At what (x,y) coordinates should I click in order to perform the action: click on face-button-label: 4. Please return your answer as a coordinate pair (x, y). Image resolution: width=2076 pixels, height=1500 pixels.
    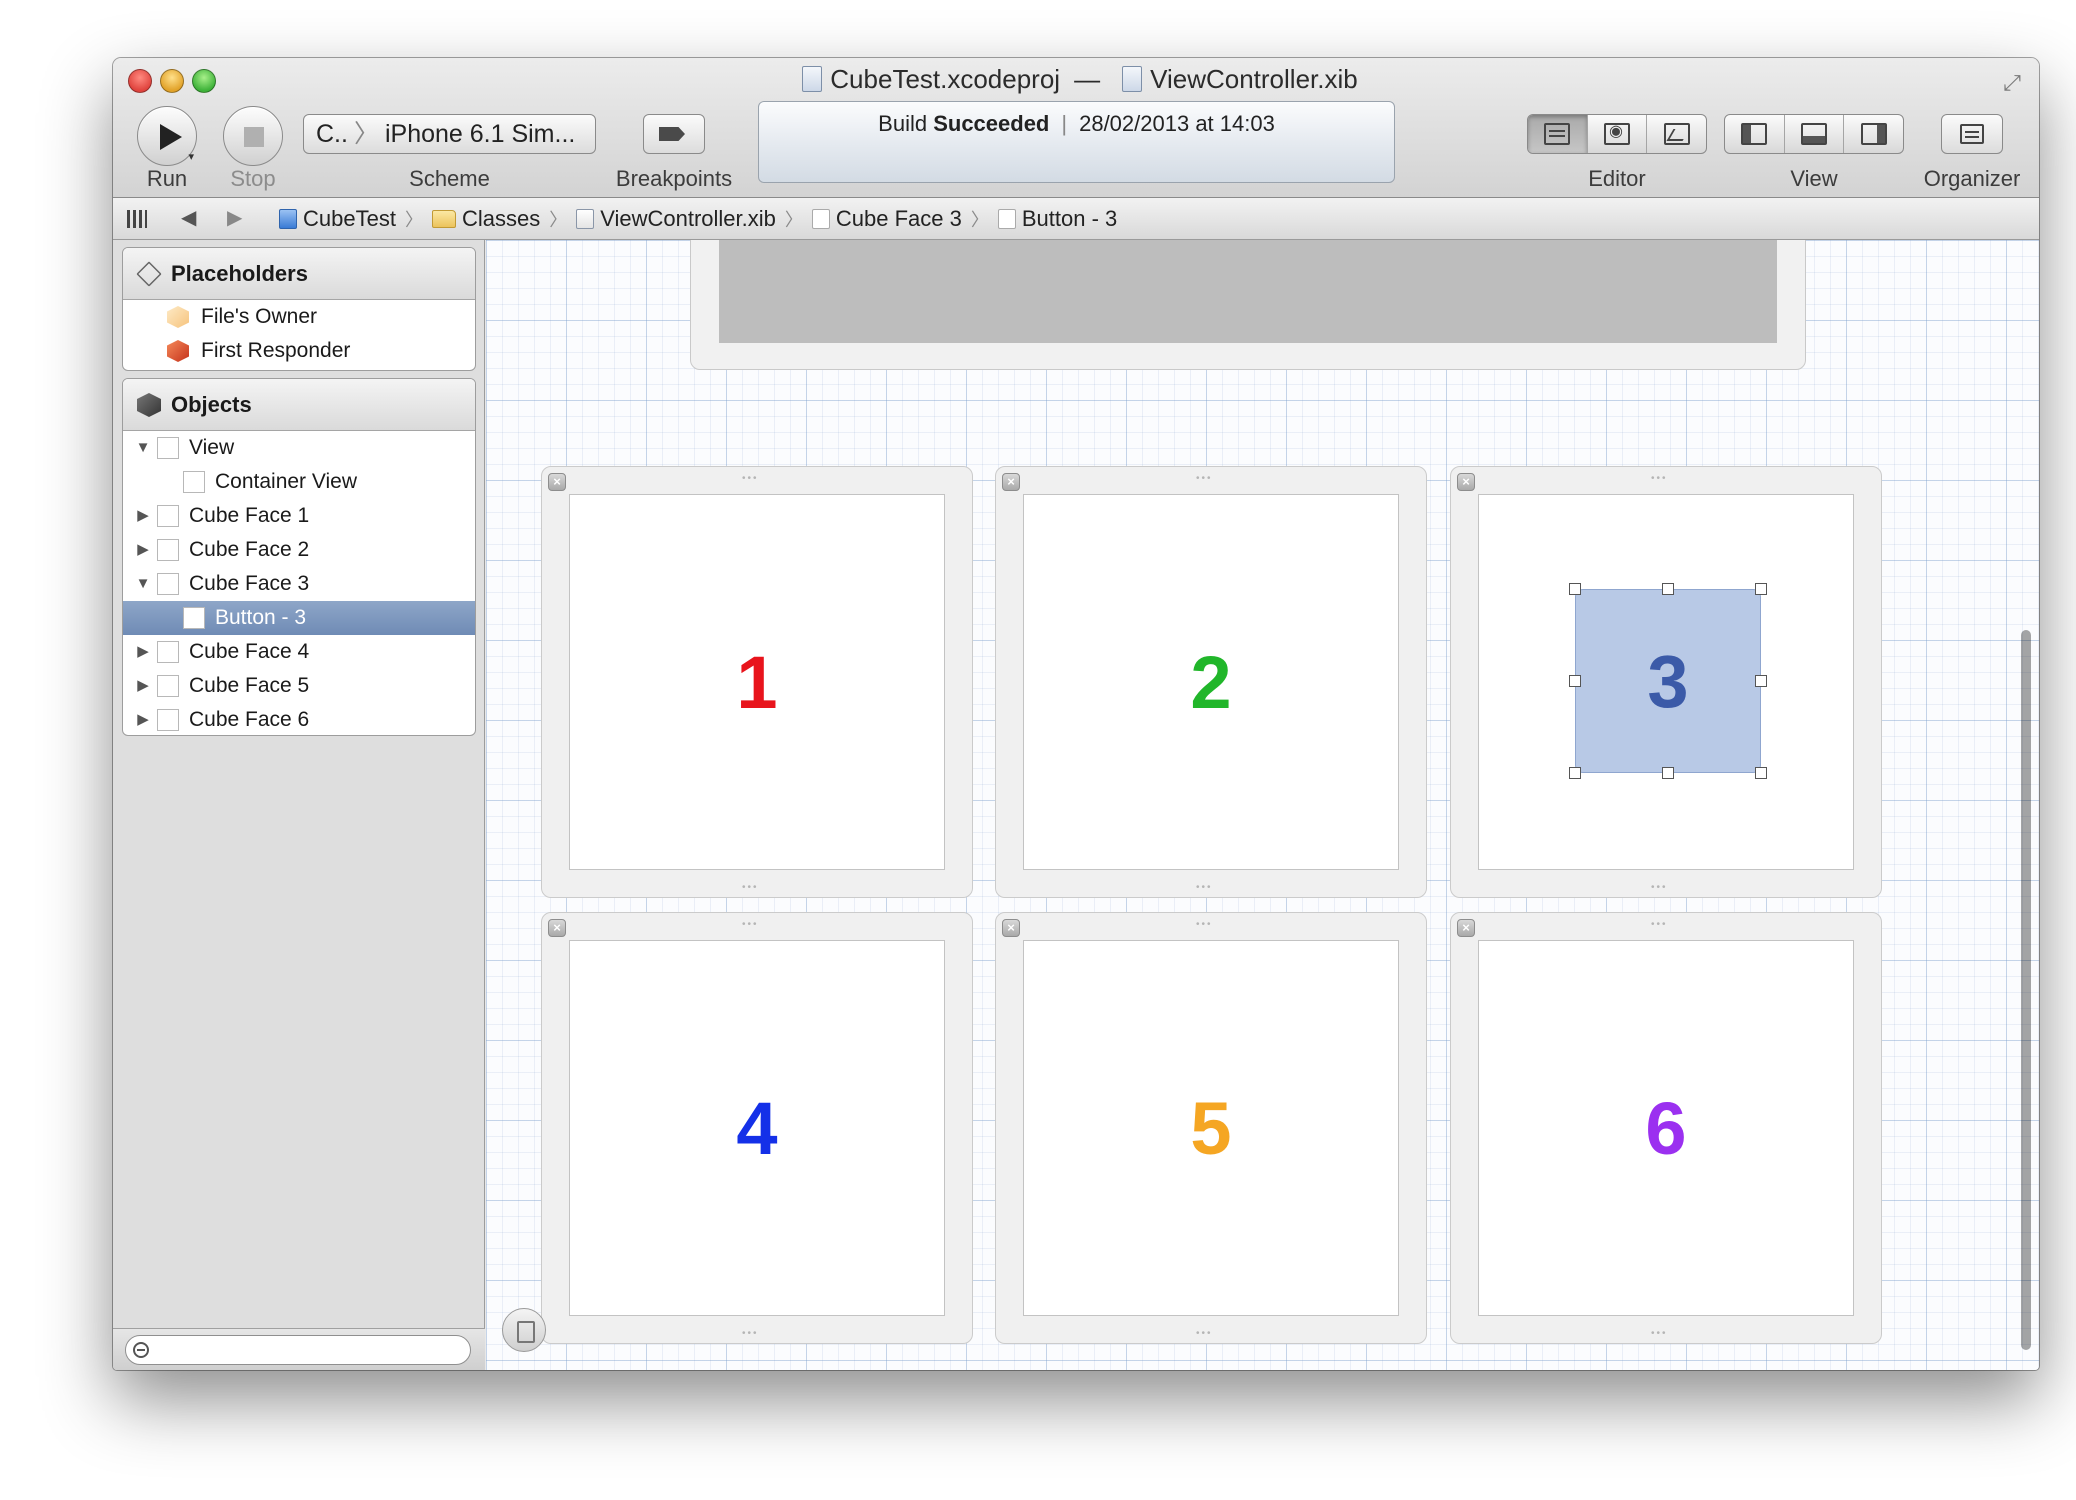
    Looking at the image, I should click on (757, 1128).